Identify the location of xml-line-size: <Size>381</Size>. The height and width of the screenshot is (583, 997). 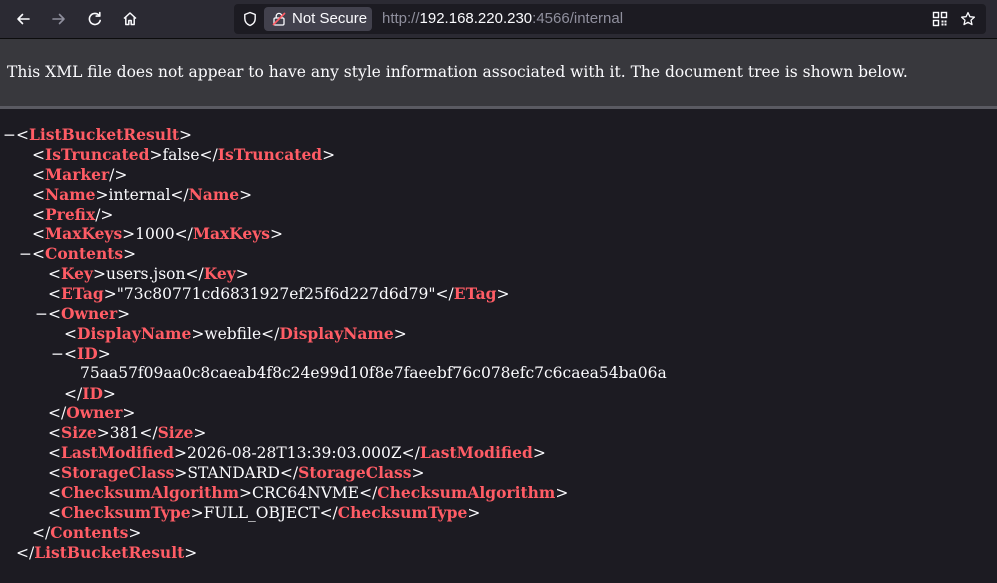
(127, 433).